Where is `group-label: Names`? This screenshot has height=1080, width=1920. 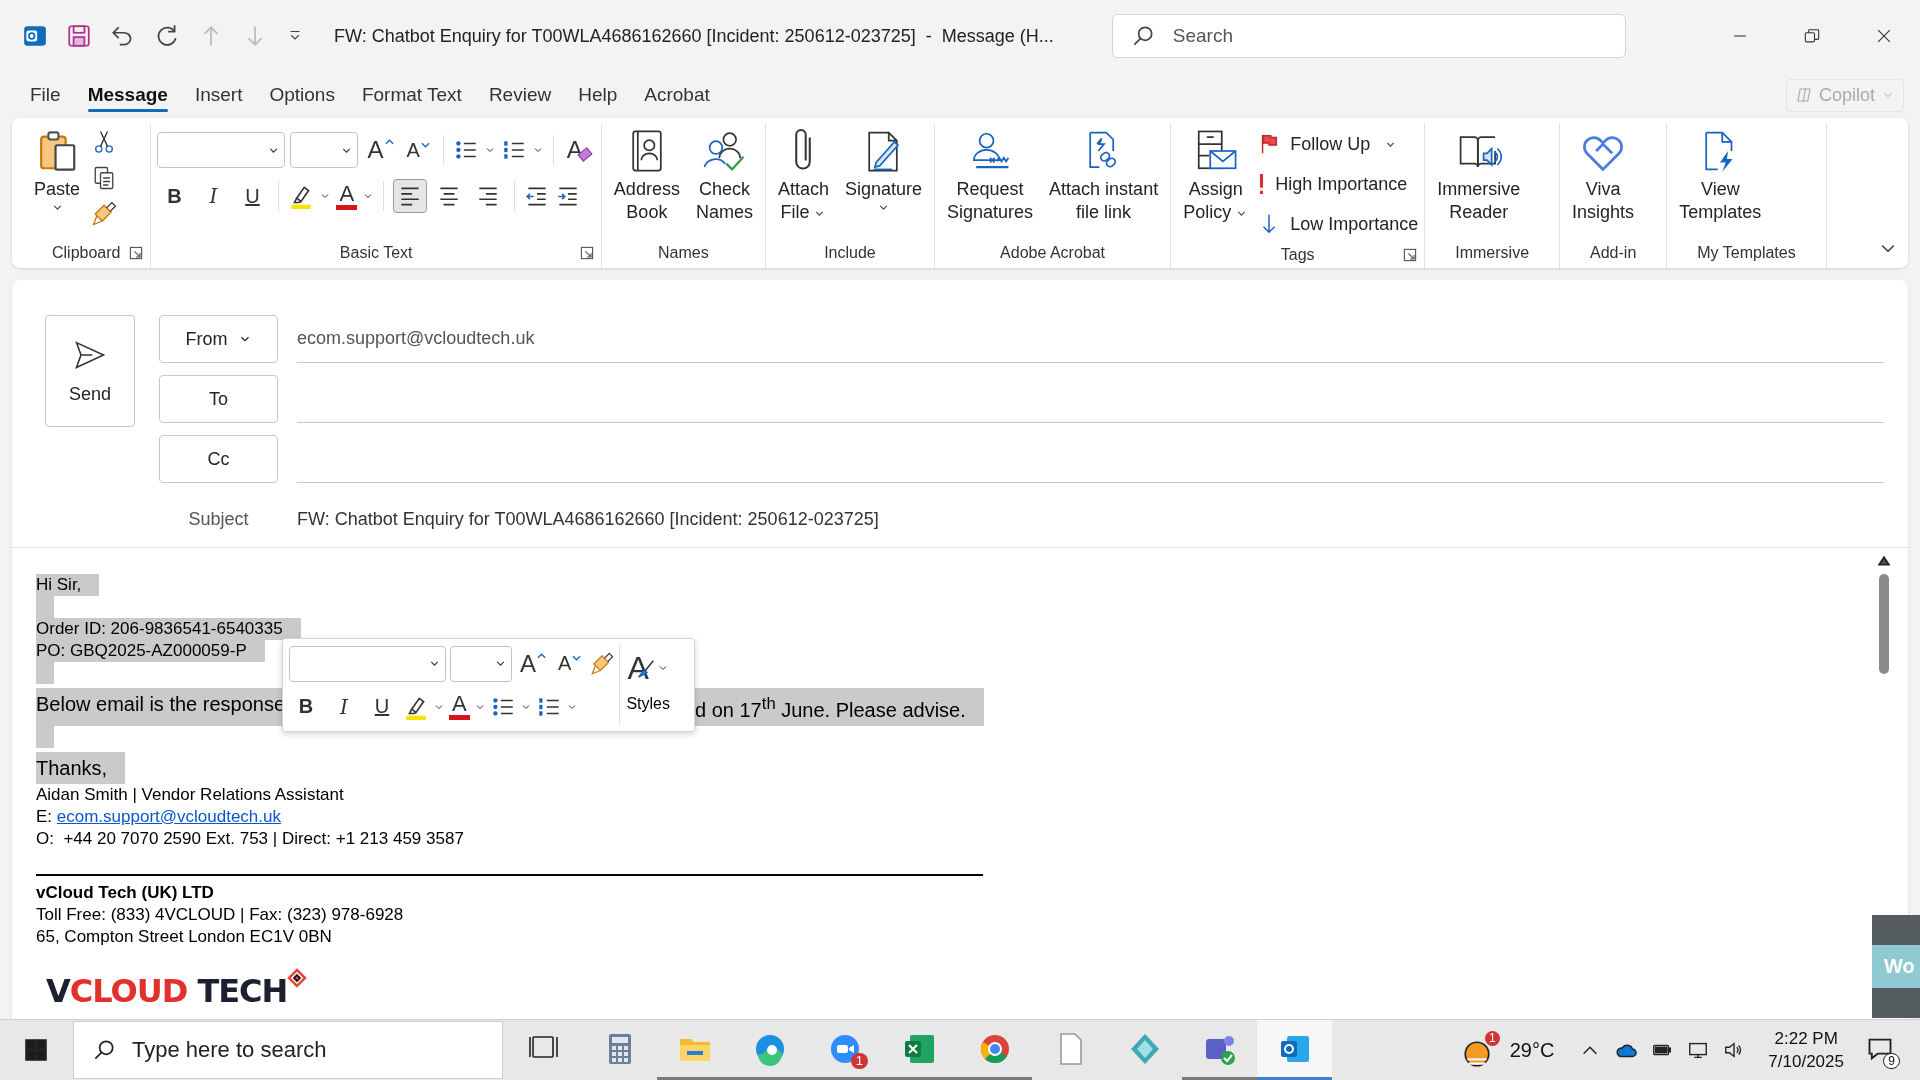 group-label: Names is located at coordinates (683, 253).